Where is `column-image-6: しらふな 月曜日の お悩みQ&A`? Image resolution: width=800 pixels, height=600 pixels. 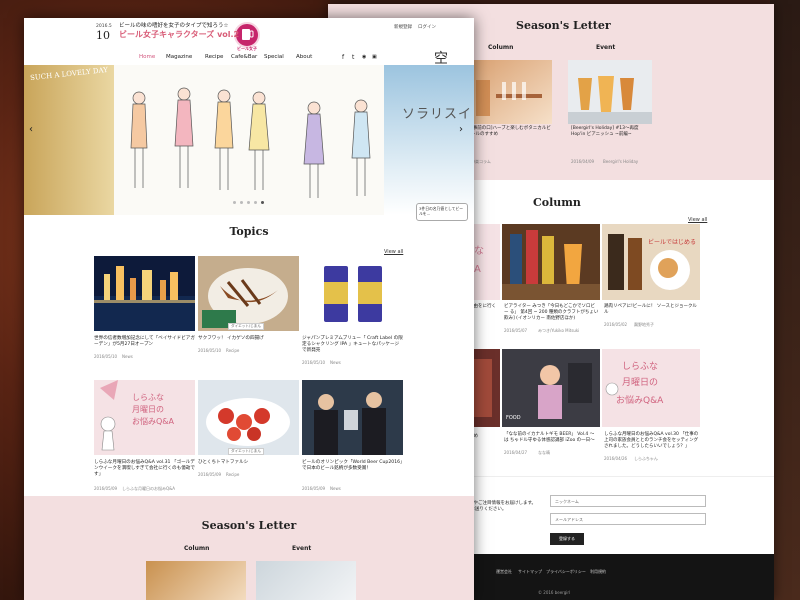 column-image-6: しらふな 月曜日の お悩みQ&A is located at coordinates (651, 388).